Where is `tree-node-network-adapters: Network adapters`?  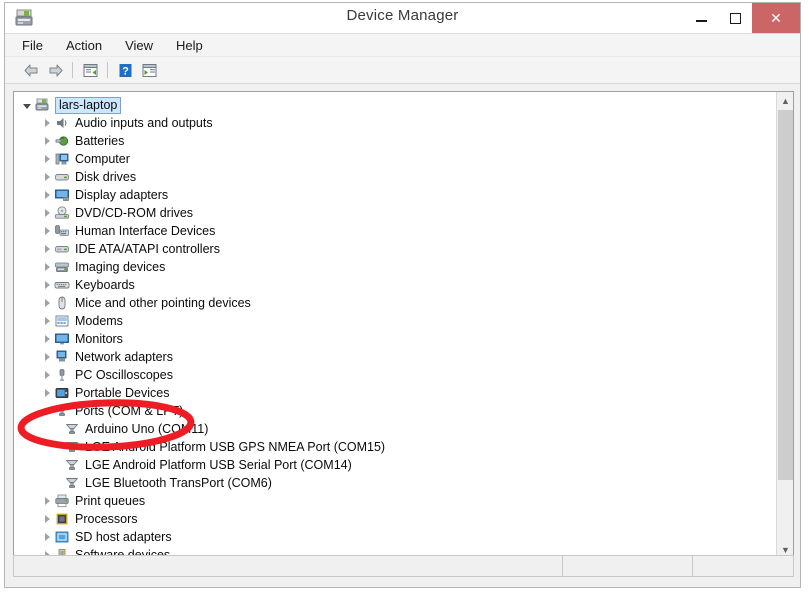 tree-node-network-adapters: Network adapters is located at coordinates (397, 357).